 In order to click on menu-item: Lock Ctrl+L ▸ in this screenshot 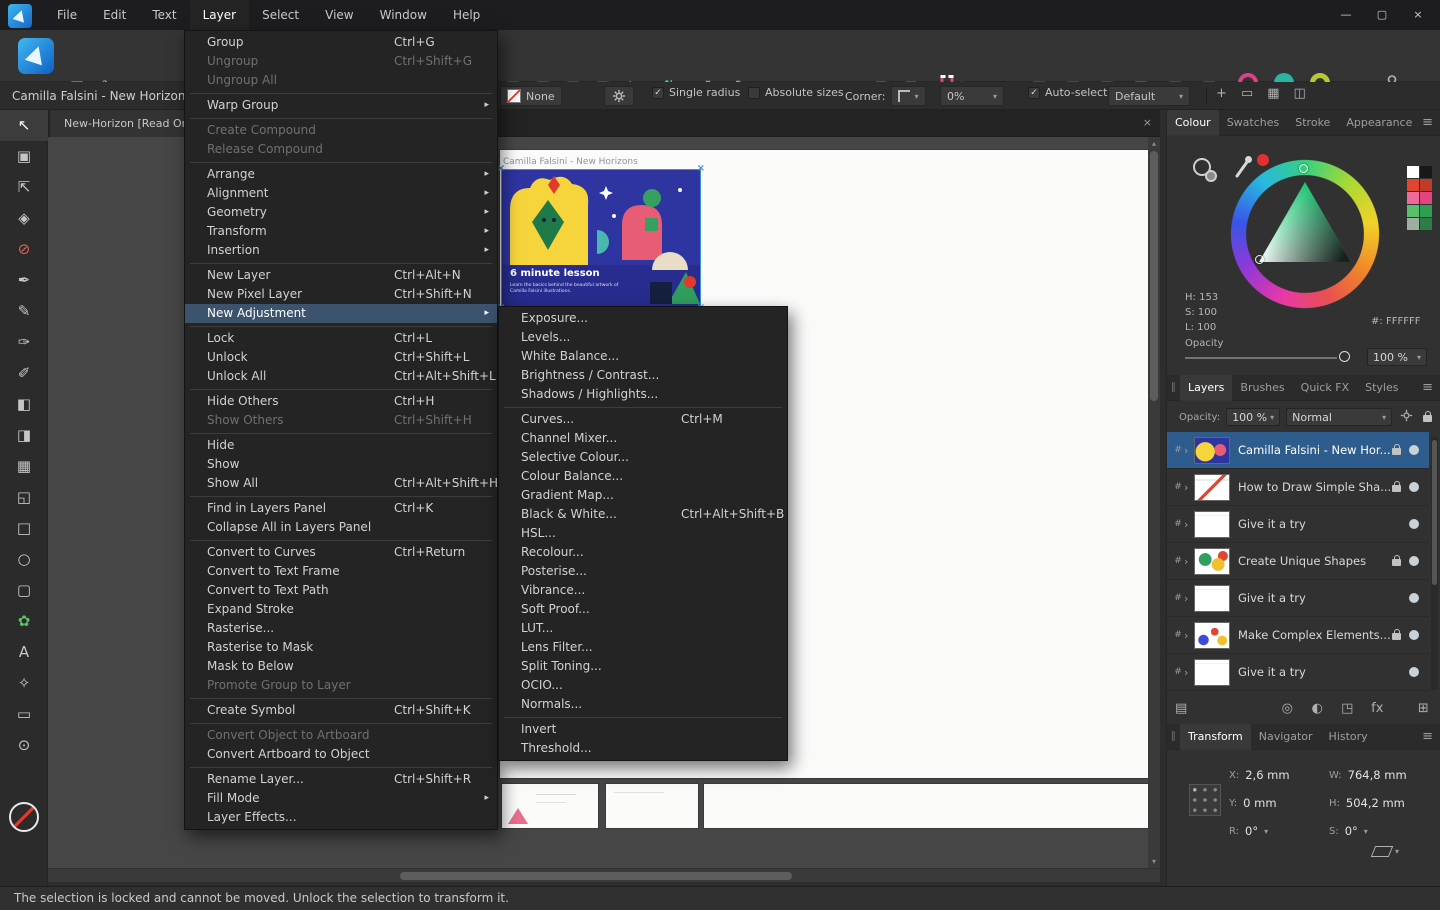, I will do `click(341, 338)`.